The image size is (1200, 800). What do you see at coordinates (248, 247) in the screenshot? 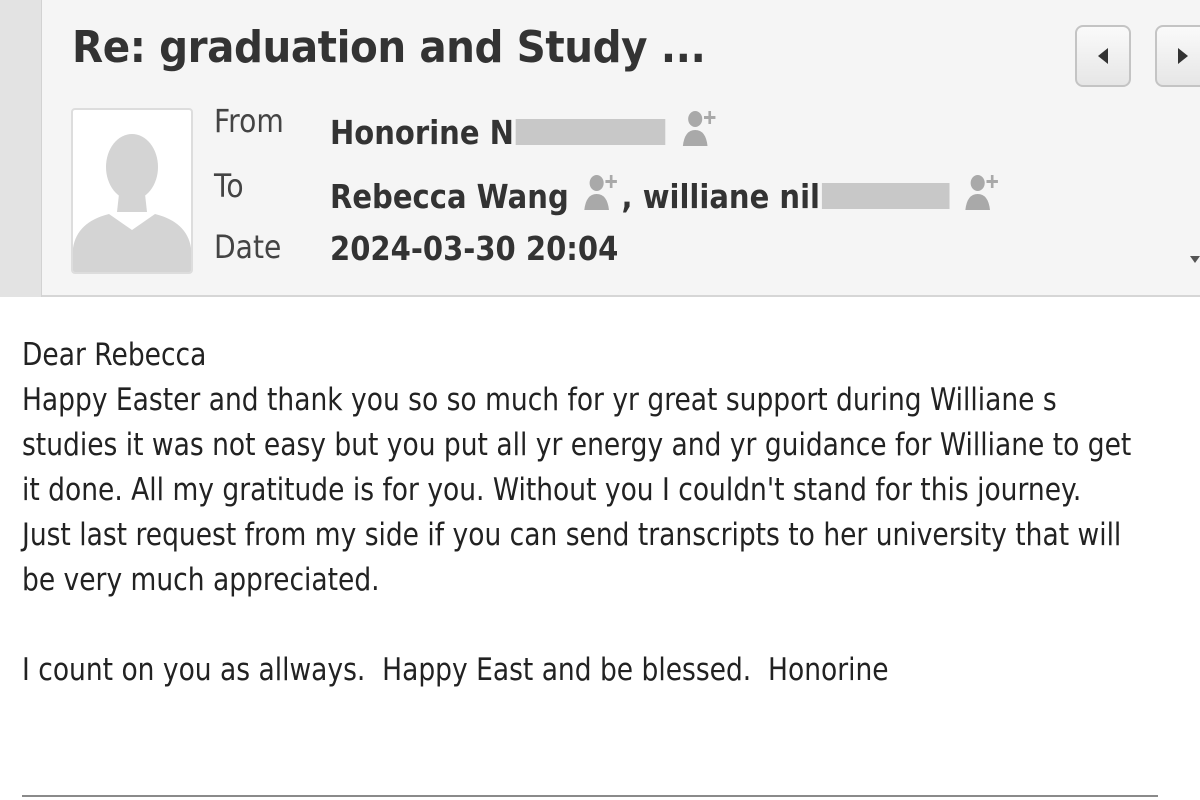
I see `date-label: Date` at bounding box center [248, 247].